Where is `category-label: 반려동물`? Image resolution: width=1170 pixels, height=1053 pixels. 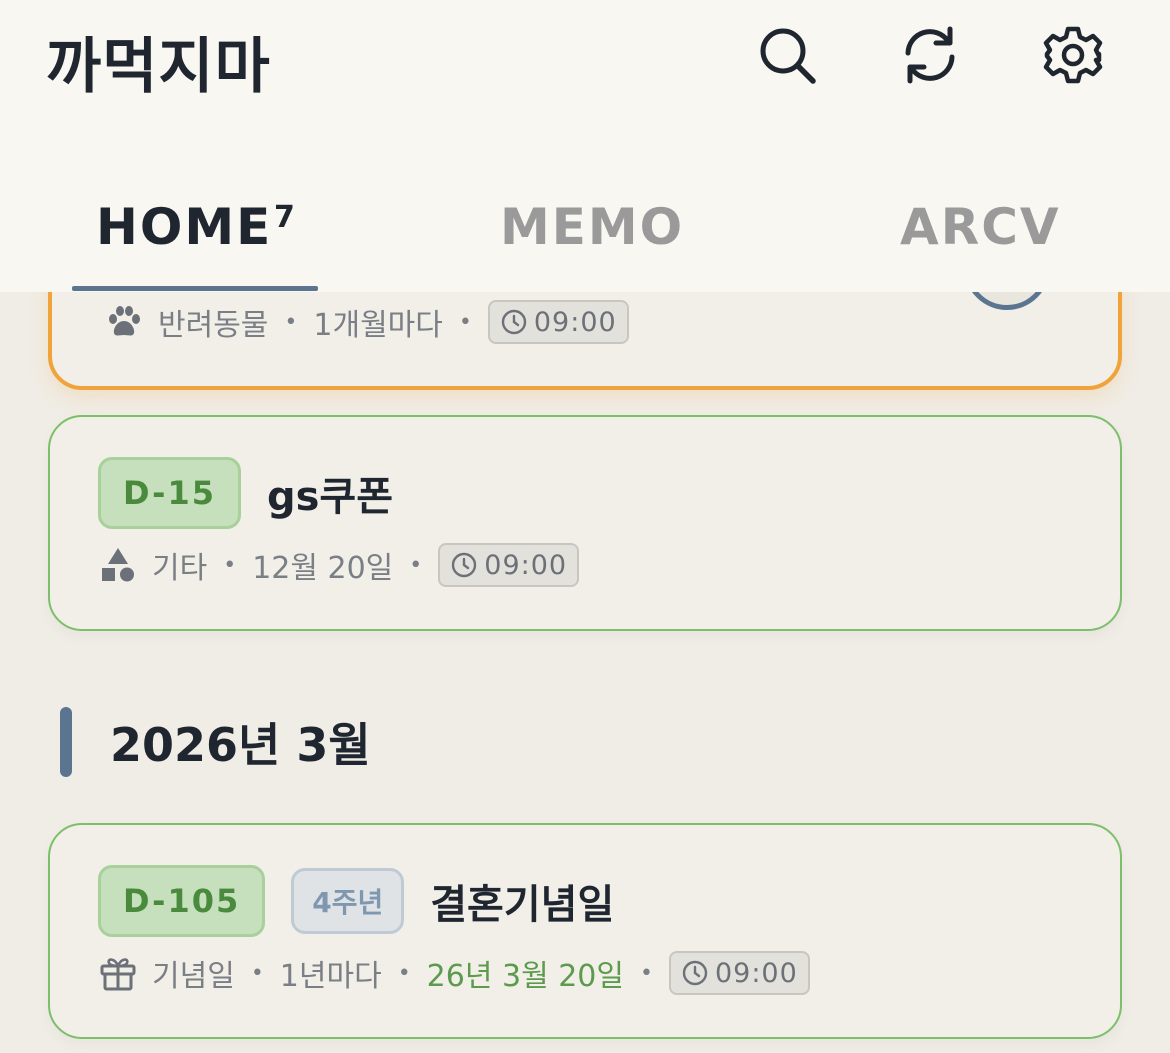
category-label: 반려동물 is located at coordinates (213, 325).